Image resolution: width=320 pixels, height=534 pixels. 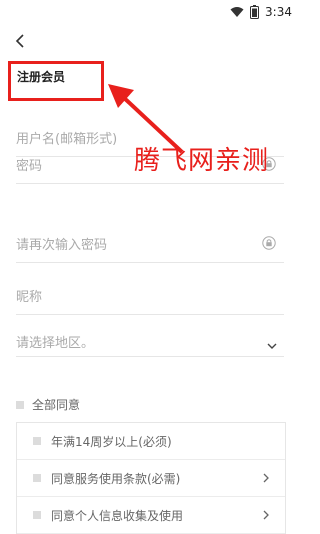 What do you see at coordinates (116, 478) in the screenshot?
I see `term-label: 同意服务使用条款(必需)` at bounding box center [116, 478].